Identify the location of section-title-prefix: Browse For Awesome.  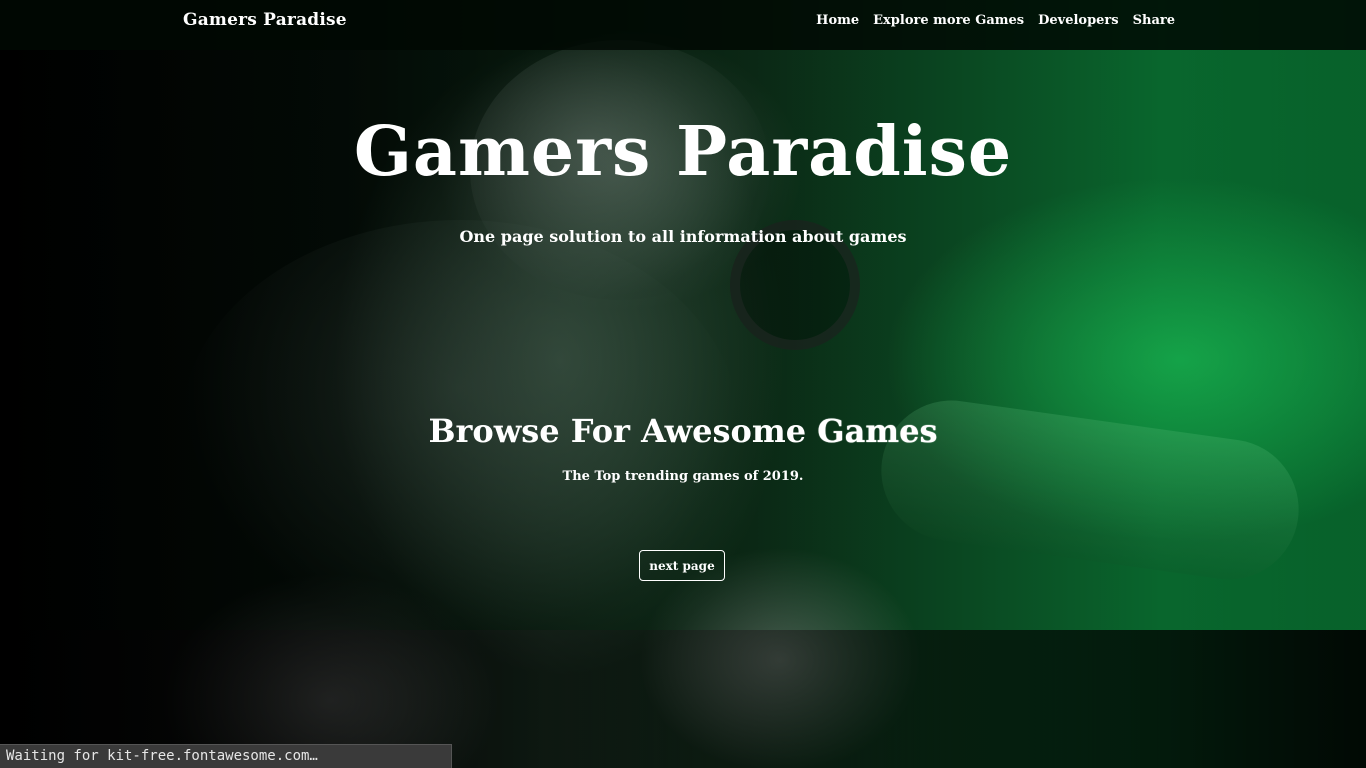
(623, 431).